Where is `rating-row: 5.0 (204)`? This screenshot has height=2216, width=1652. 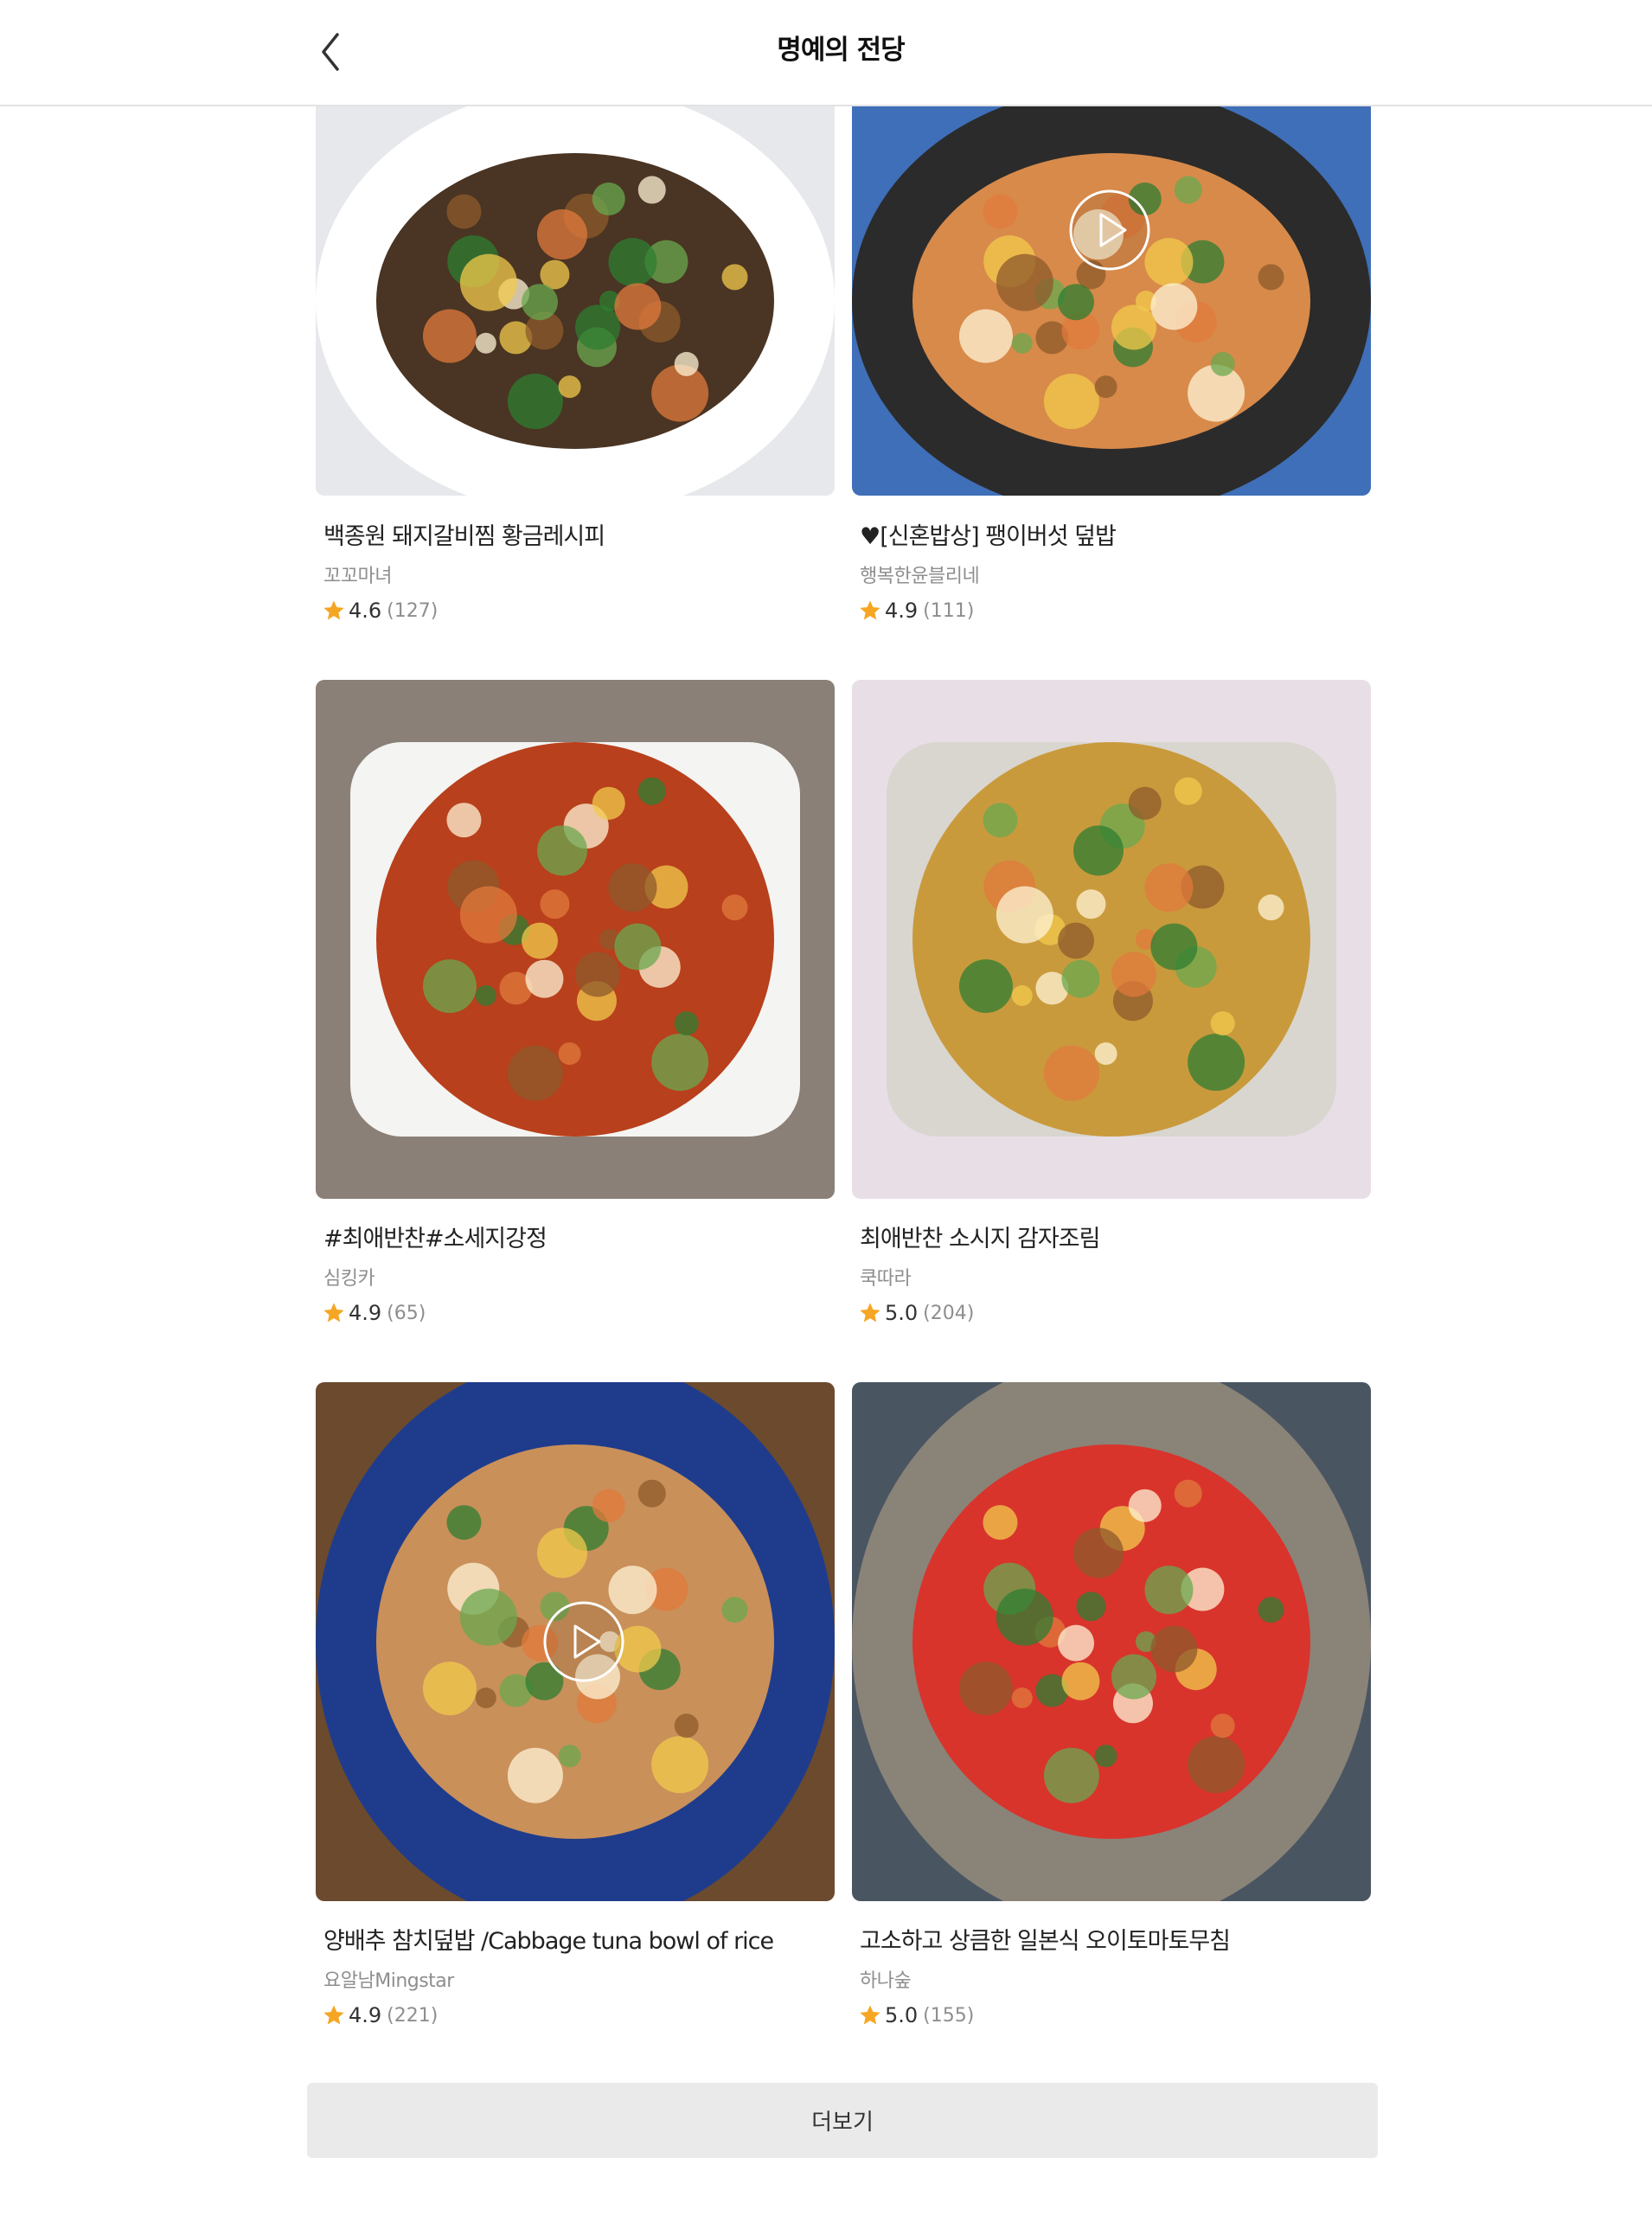
rating-row: 5.0 (204) is located at coordinates (916, 1313).